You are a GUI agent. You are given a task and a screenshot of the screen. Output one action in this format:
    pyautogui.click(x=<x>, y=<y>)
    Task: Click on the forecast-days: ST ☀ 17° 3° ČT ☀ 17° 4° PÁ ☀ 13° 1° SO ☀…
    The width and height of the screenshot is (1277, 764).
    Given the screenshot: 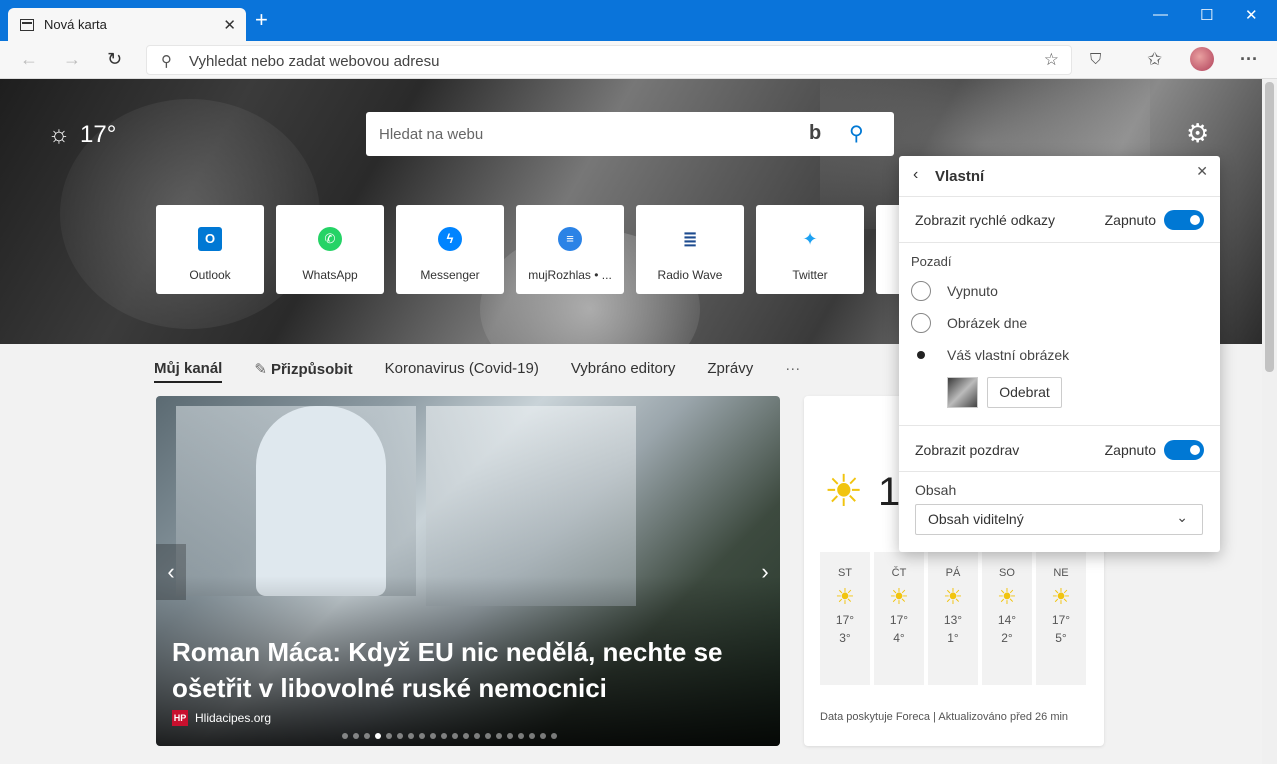 What is the action you would take?
    pyautogui.click(x=953, y=618)
    